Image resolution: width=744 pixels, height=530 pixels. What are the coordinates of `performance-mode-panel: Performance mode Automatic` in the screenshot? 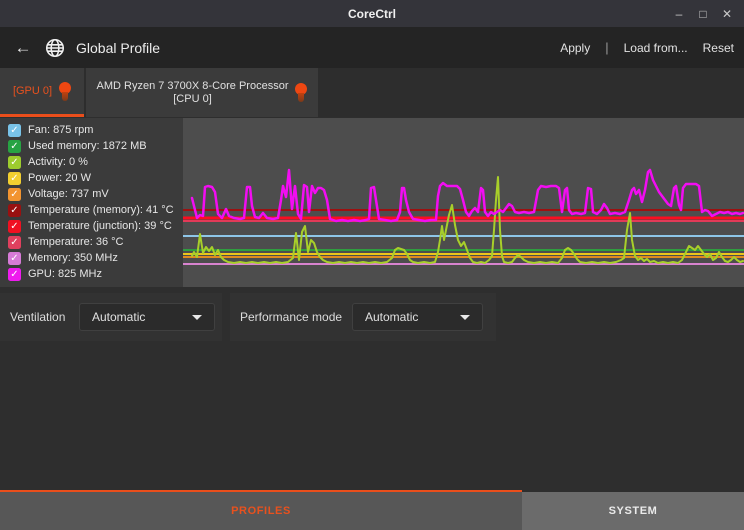 It's located at (363, 317).